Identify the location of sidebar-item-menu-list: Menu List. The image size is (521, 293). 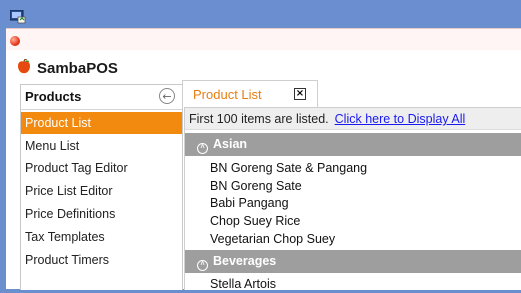
(101, 146).